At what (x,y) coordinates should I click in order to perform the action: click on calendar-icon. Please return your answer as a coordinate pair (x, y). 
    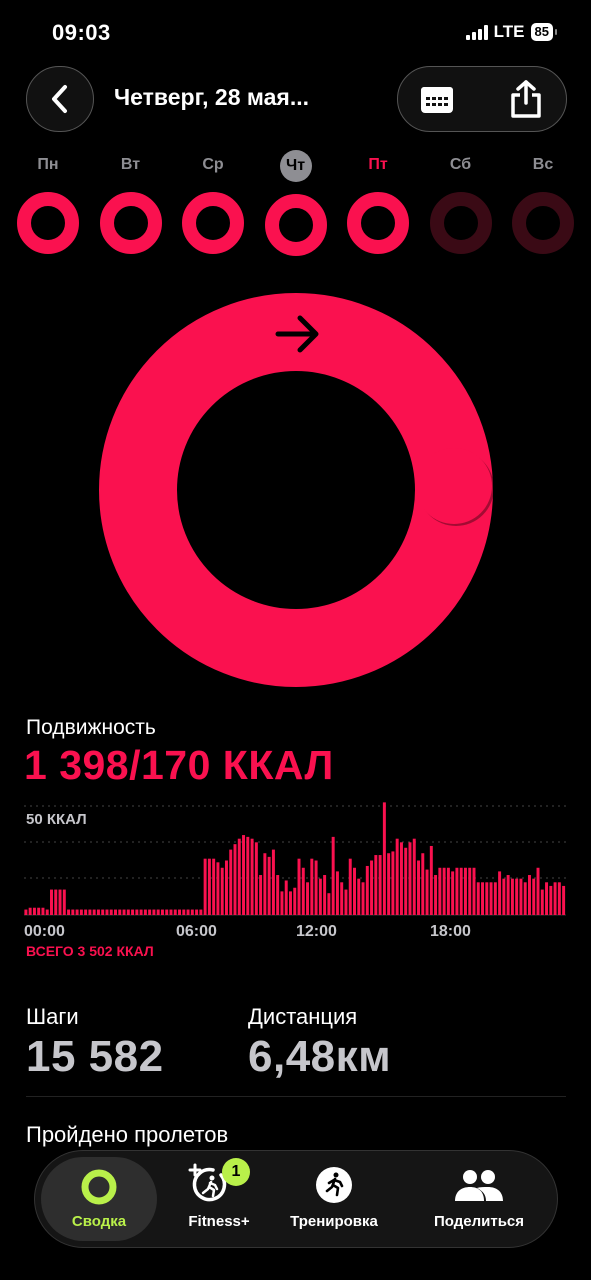
    Looking at the image, I should click on (437, 100).